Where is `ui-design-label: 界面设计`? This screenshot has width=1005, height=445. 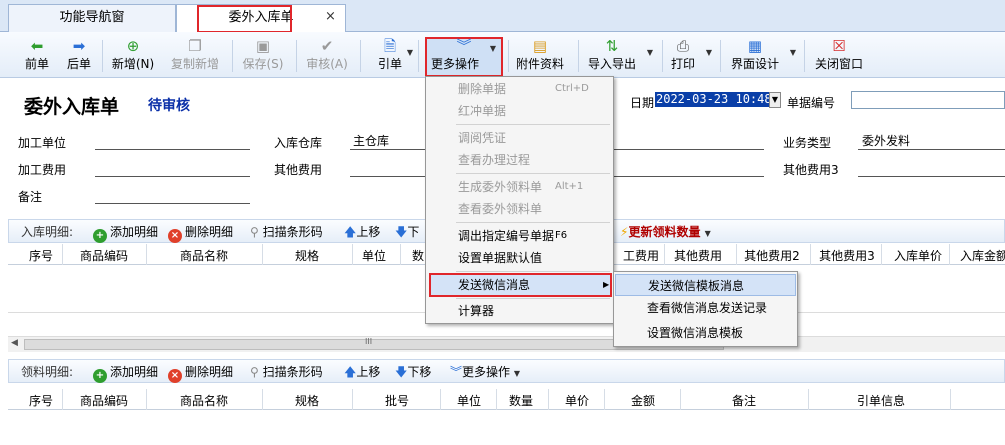 ui-design-label: 界面设计 is located at coordinates (754, 64).